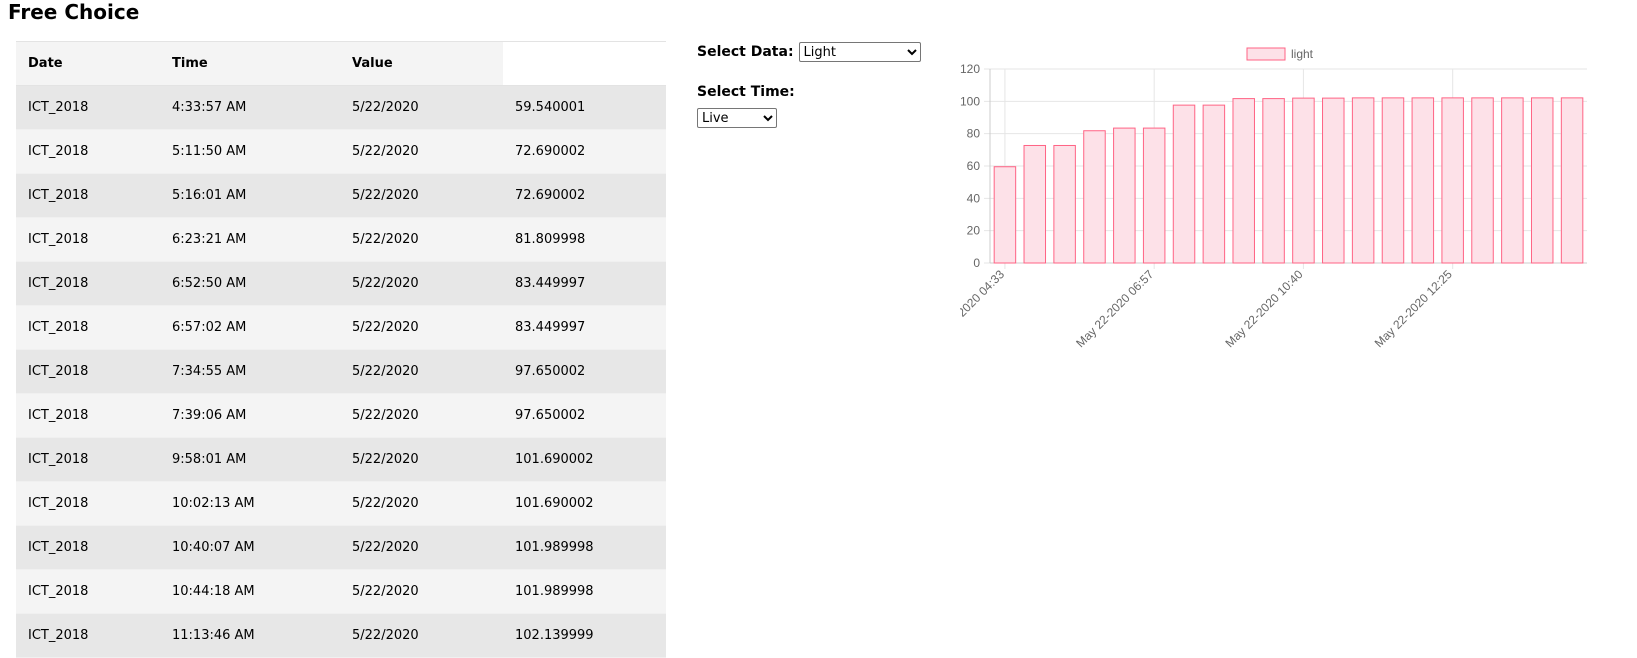 The height and width of the screenshot is (658, 1637). What do you see at coordinates (88, 63) in the screenshot?
I see `column-header-date: Date` at bounding box center [88, 63].